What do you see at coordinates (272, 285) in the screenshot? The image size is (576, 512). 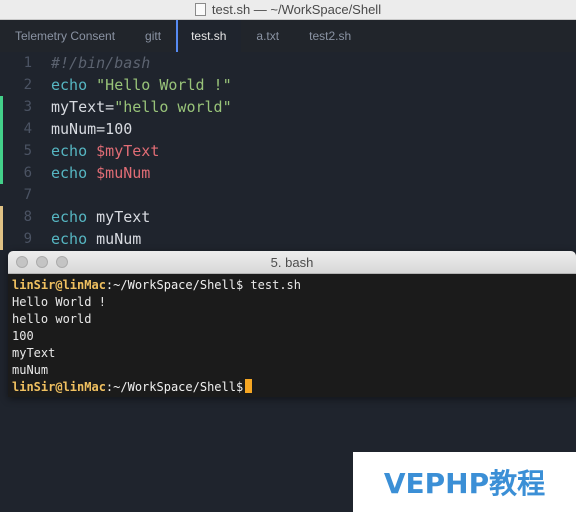 I see `terminal-command: test.sh` at bounding box center [272, 285].